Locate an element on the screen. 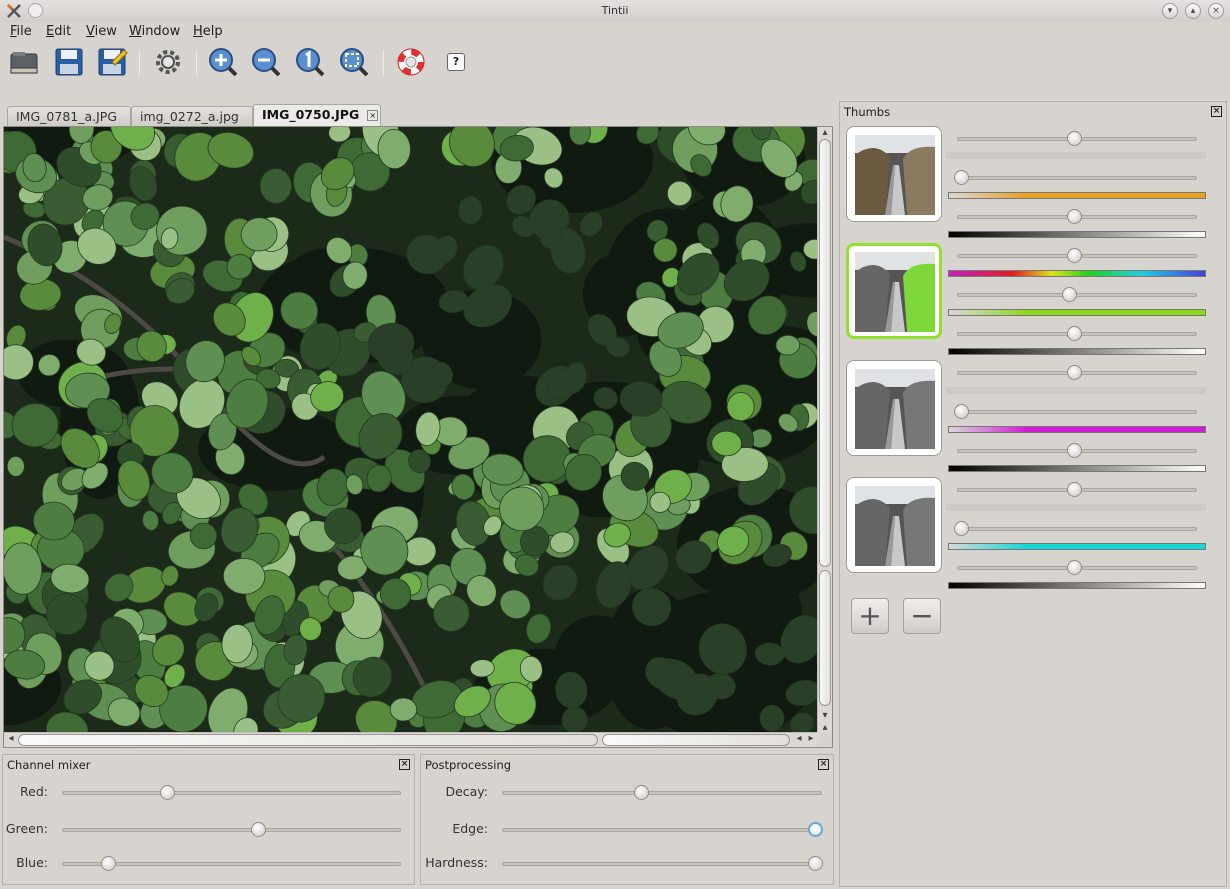 The width and height of the screenshot is (1230, 889). zoom-actual-size-icon is located at coordinates (310, 62).